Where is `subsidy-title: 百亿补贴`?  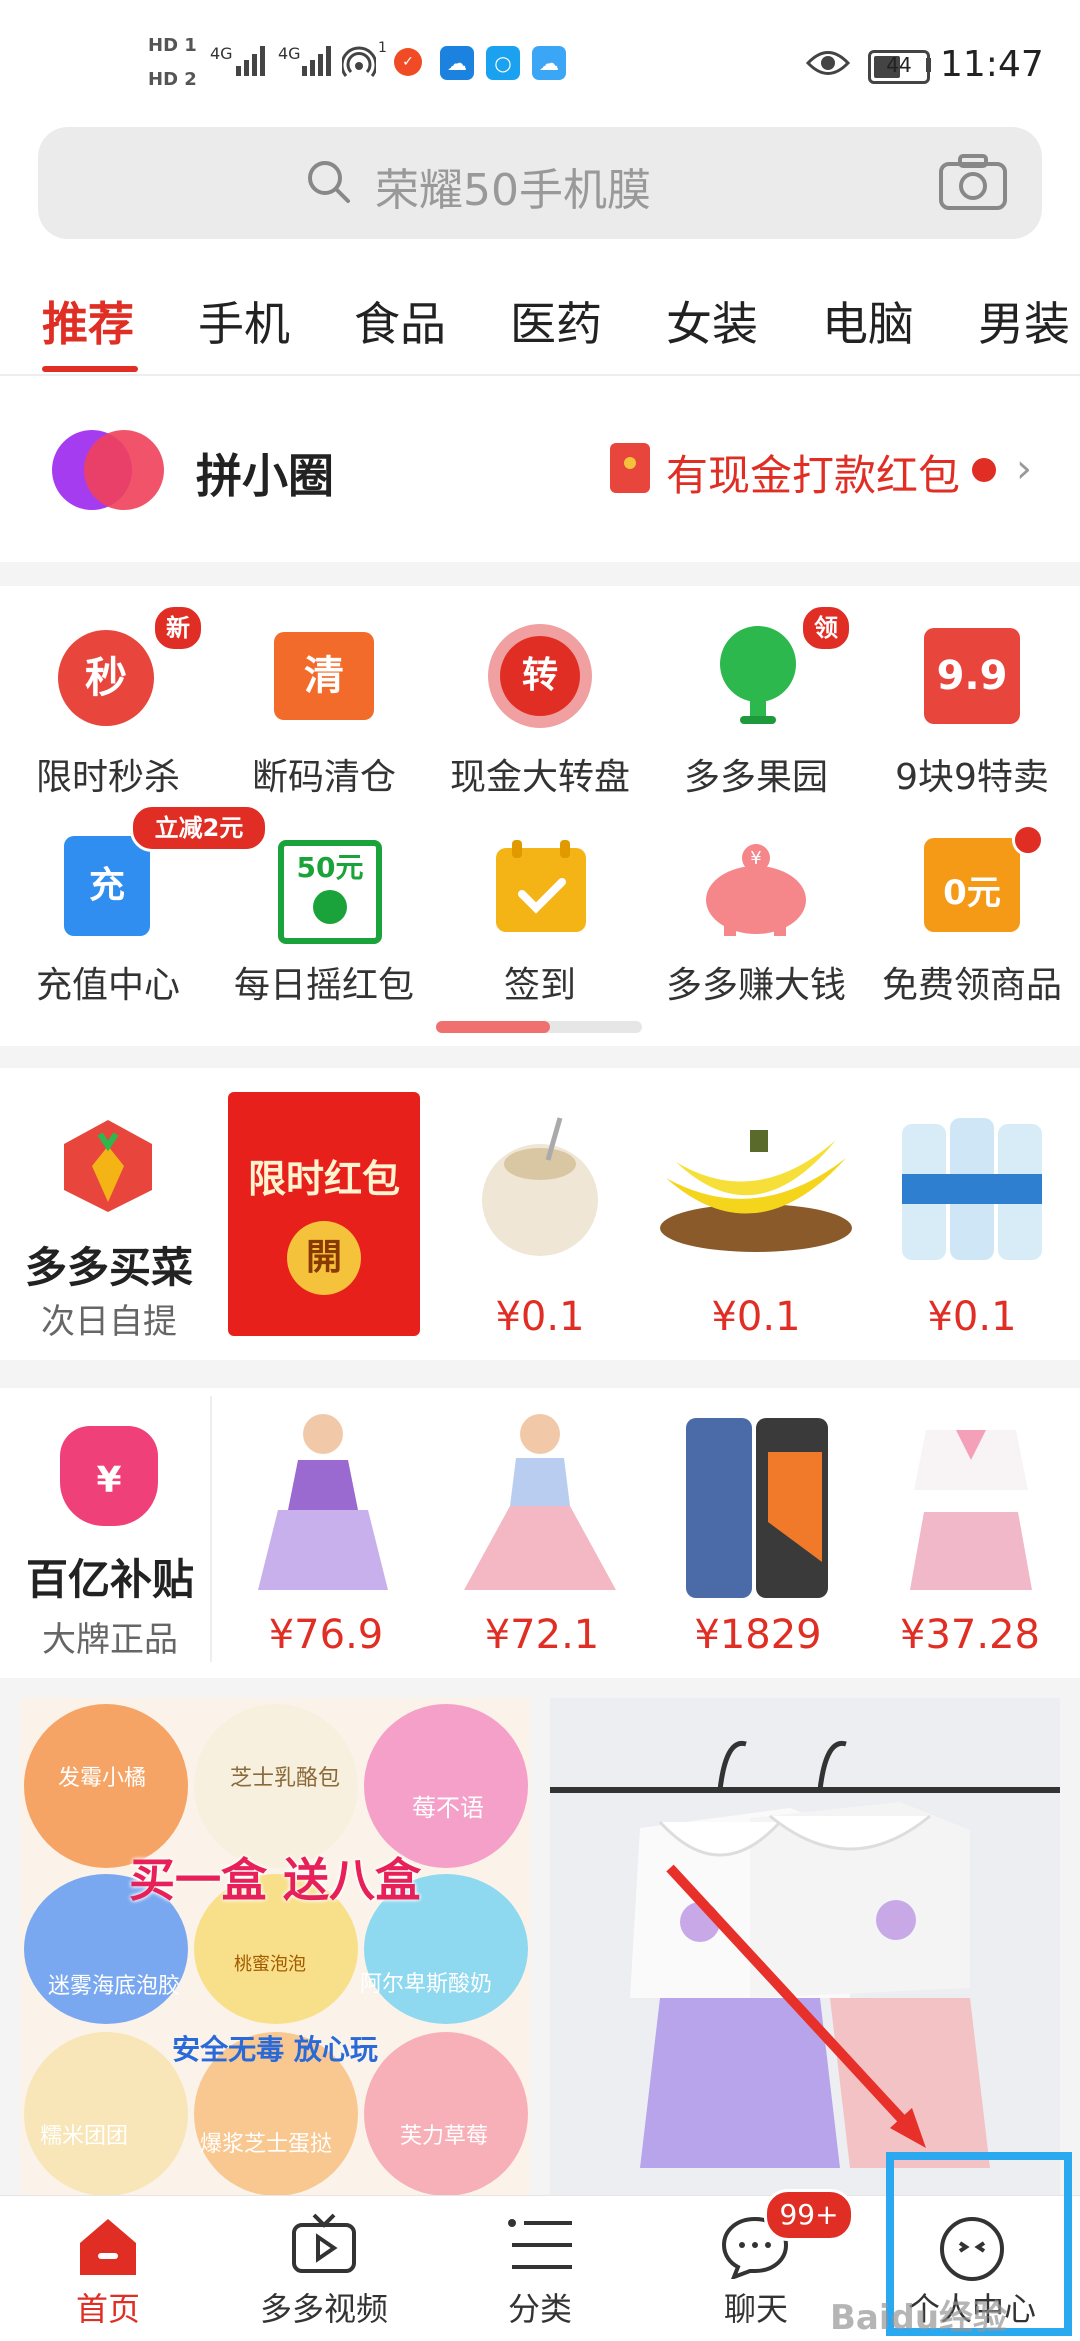
subsidy-title: 百亿补贴 is located at coordinates (109, 1579).